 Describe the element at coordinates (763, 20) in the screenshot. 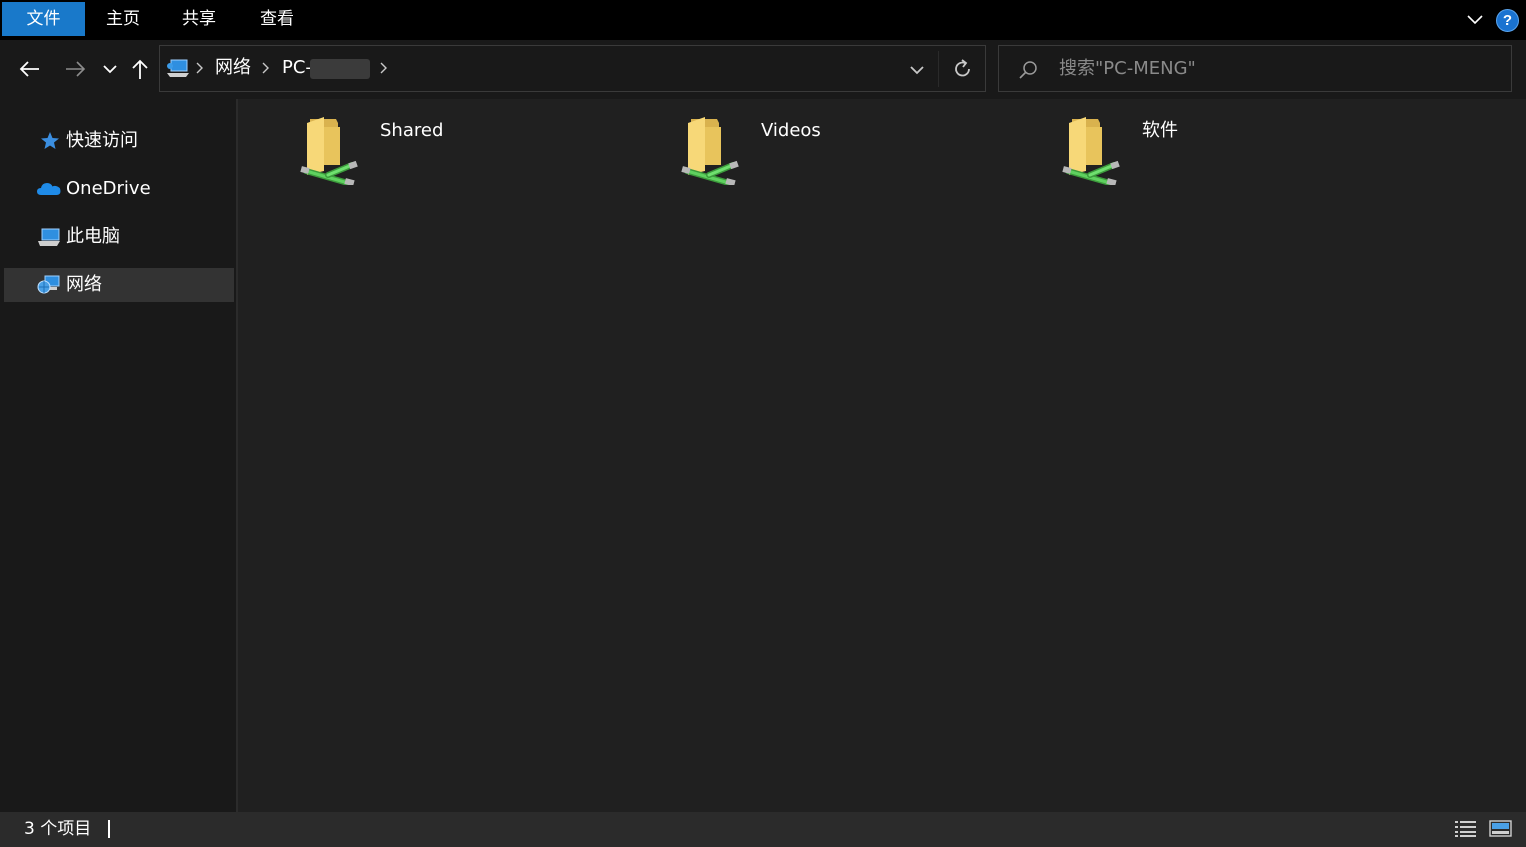

I see `ribbon-bar: 文件 主页 共享 查看 ?` at that location.